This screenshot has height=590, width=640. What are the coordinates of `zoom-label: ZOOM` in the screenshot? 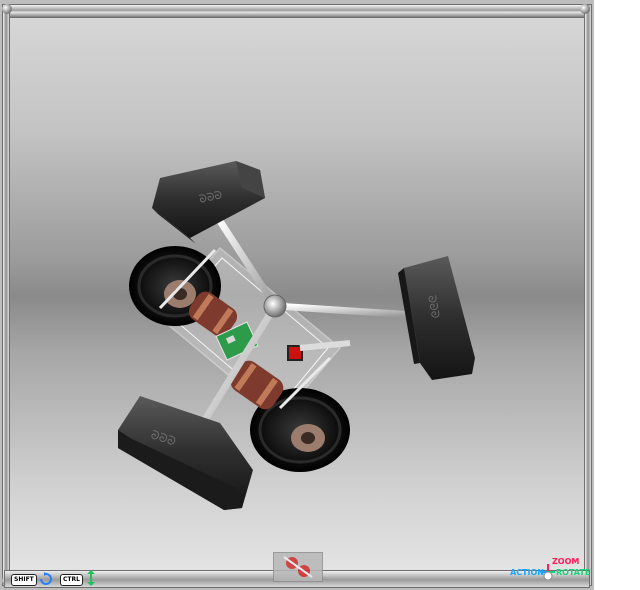 It's located at (566, 561).